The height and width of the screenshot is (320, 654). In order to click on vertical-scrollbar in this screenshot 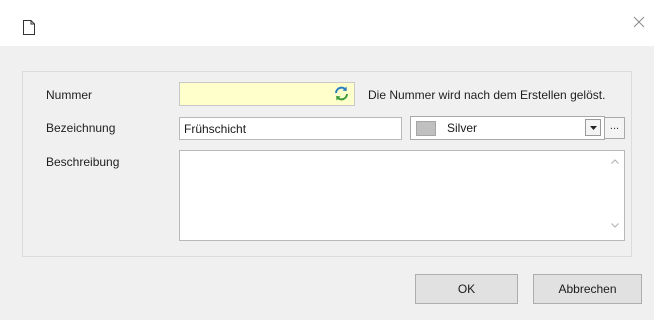, I will do `click(615, 195)`.